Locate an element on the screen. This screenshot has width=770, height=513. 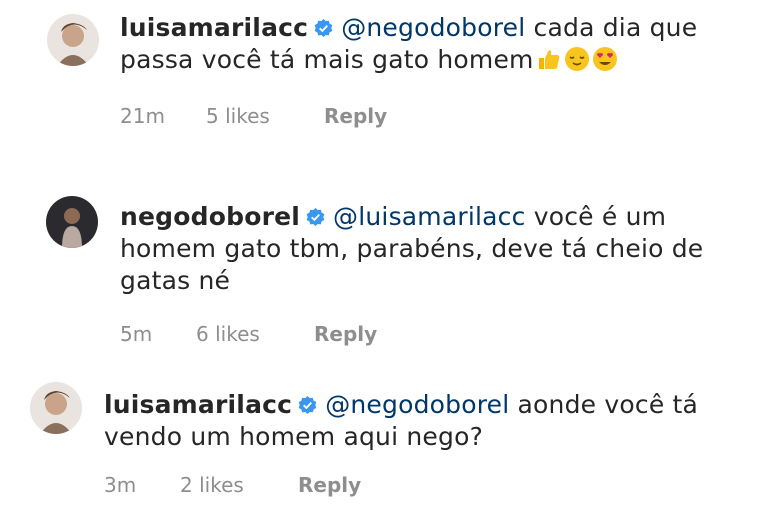
timestamp: 3m is located at coordinates (120, 485).